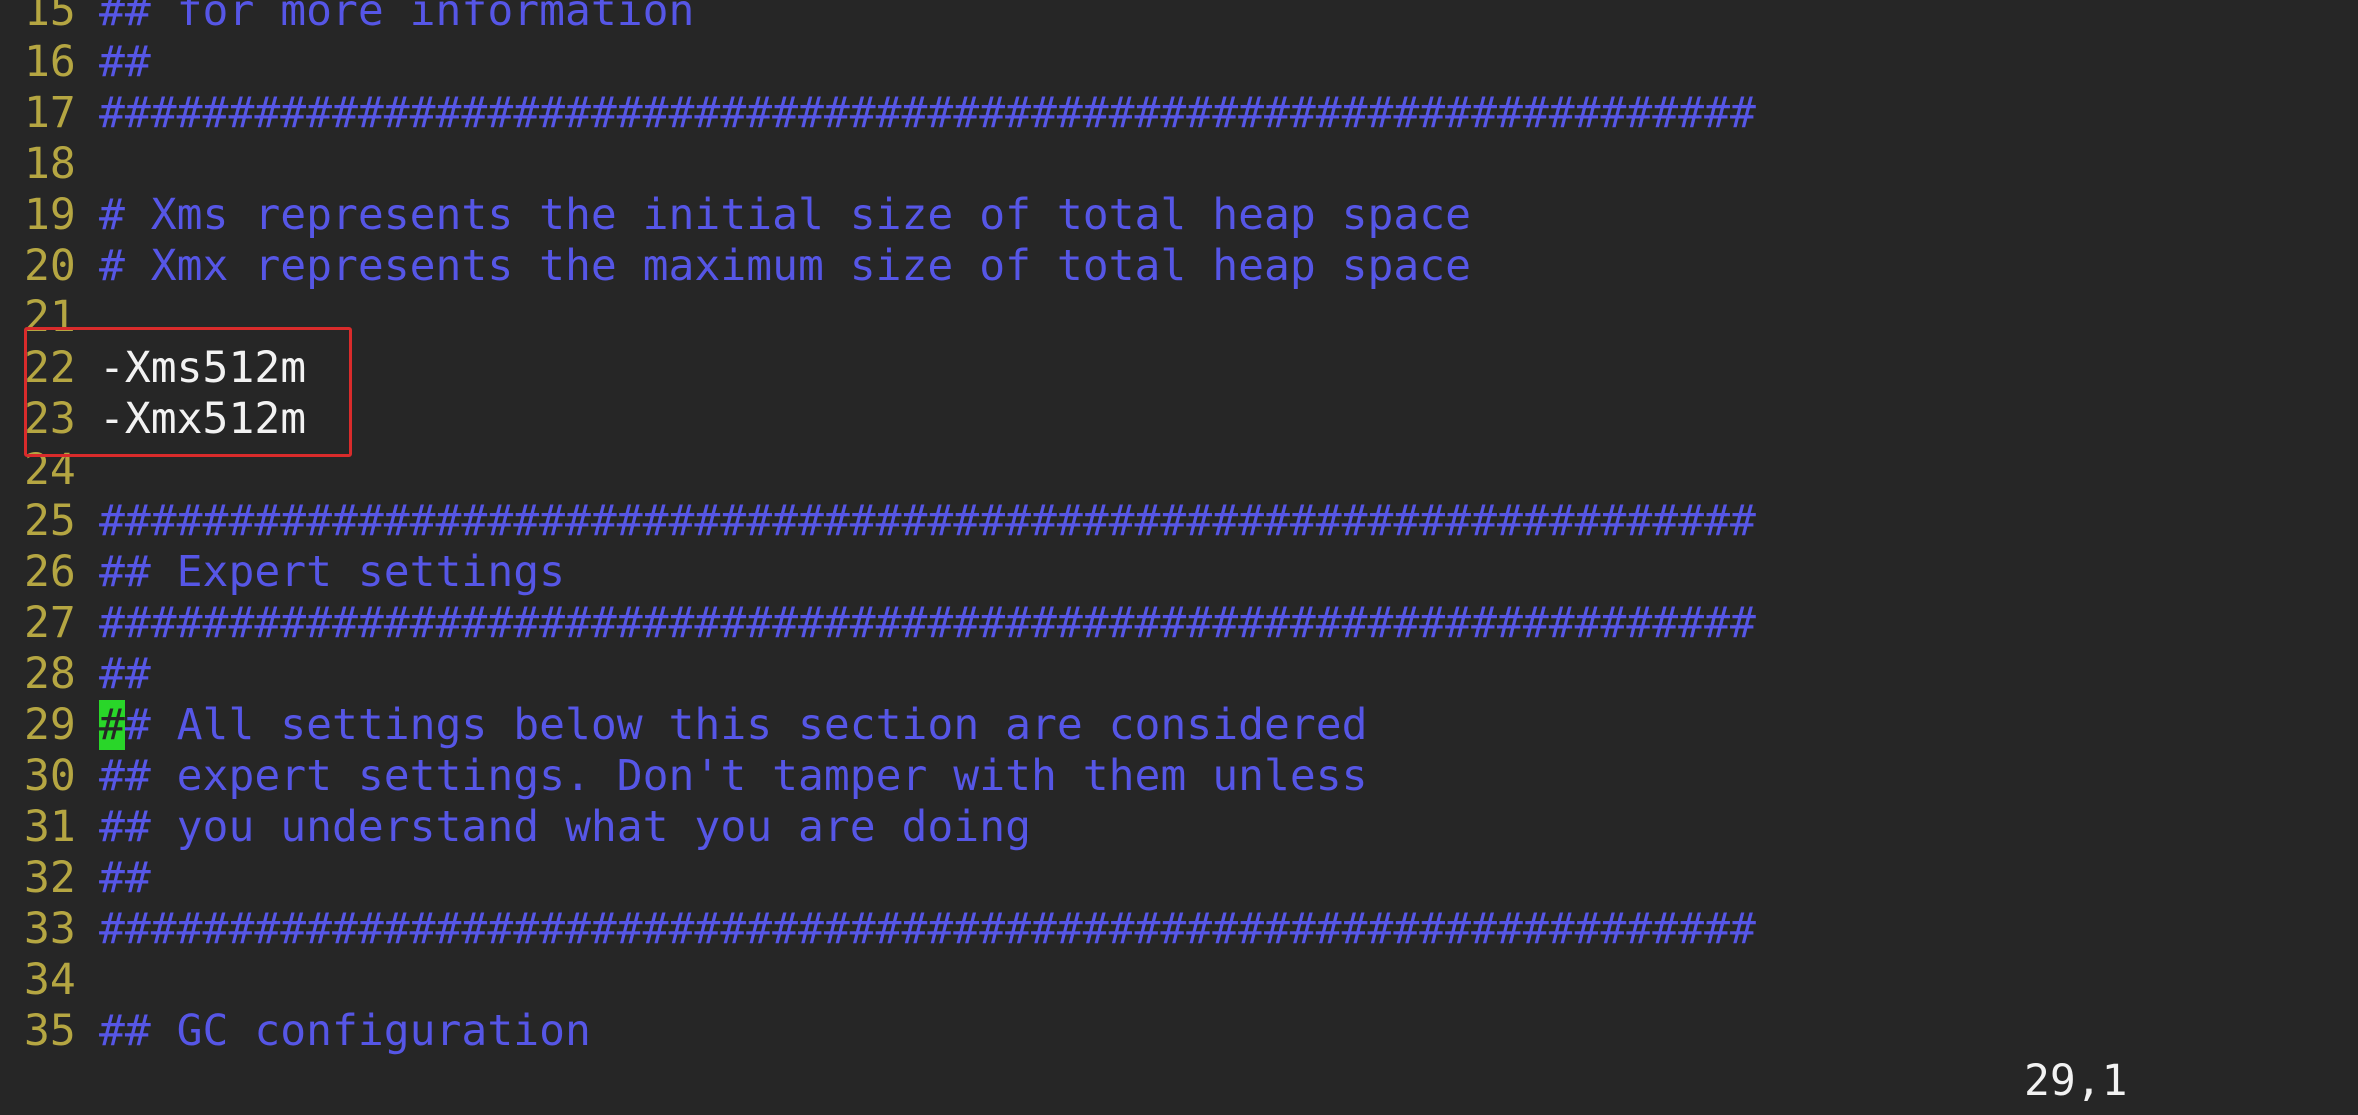 This screenshot has height=1115, width=2358. Describe the element at coordinates (50, 827) in the screenshot. I see `line-number: 31` at that location.